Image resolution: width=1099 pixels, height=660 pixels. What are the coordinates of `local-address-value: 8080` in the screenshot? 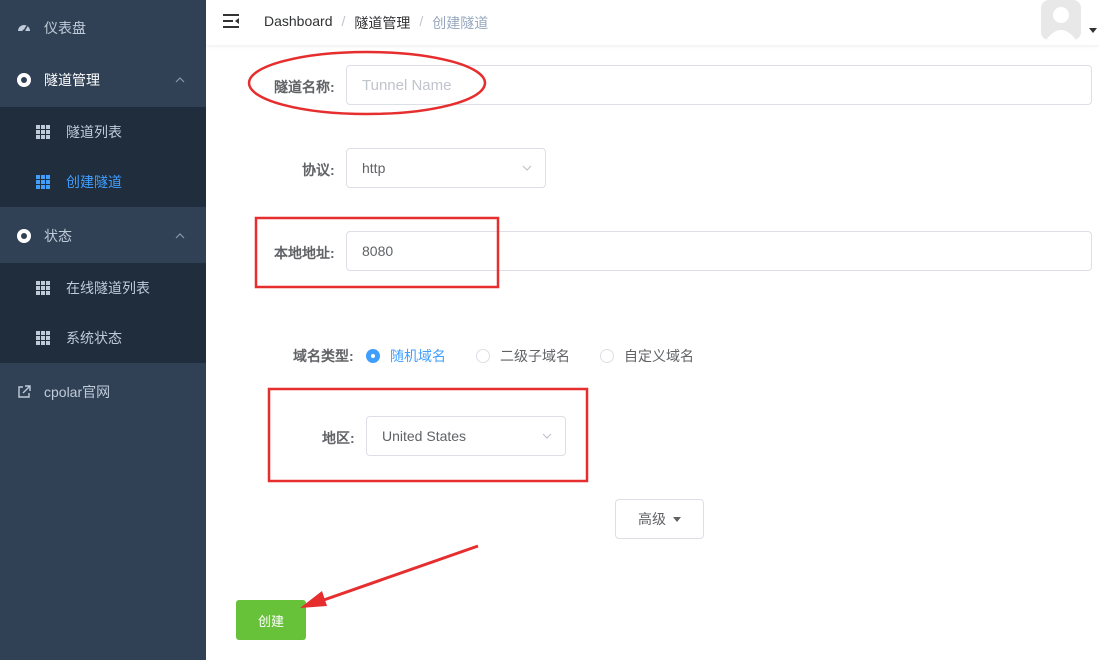 It's located at (378, 251).